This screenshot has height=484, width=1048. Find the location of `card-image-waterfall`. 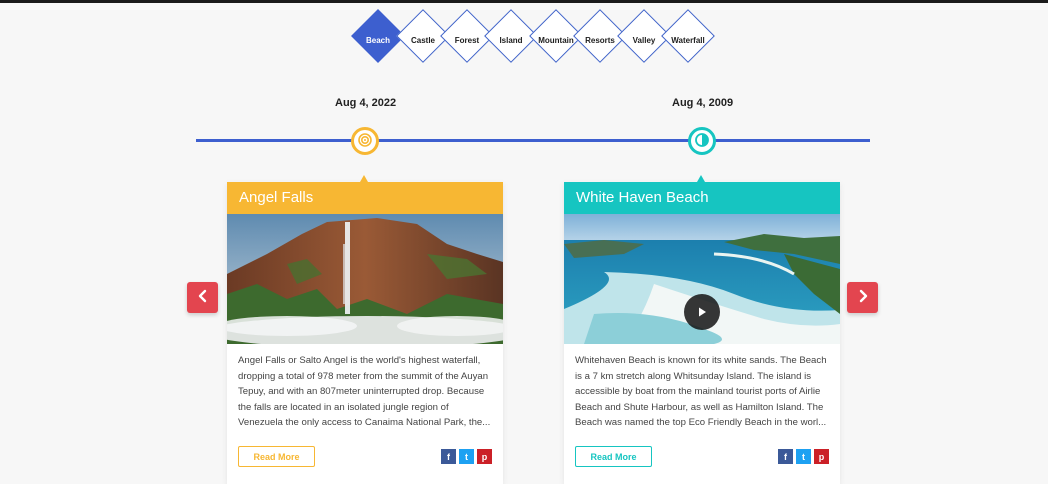

card-image-waterfall is located at coordinates (365, 279).